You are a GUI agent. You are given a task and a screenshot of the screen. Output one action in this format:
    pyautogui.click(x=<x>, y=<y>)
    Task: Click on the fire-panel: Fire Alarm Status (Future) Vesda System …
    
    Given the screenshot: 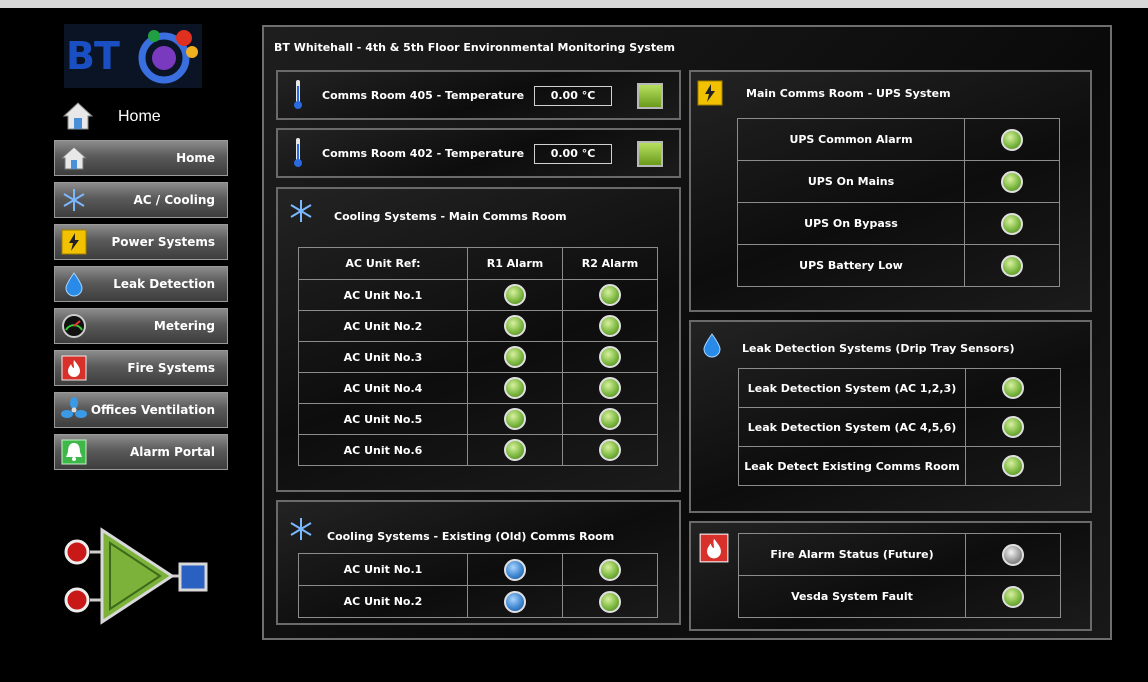 What is the action you would take?
    pyautogui.click(x=890, y=576)
    